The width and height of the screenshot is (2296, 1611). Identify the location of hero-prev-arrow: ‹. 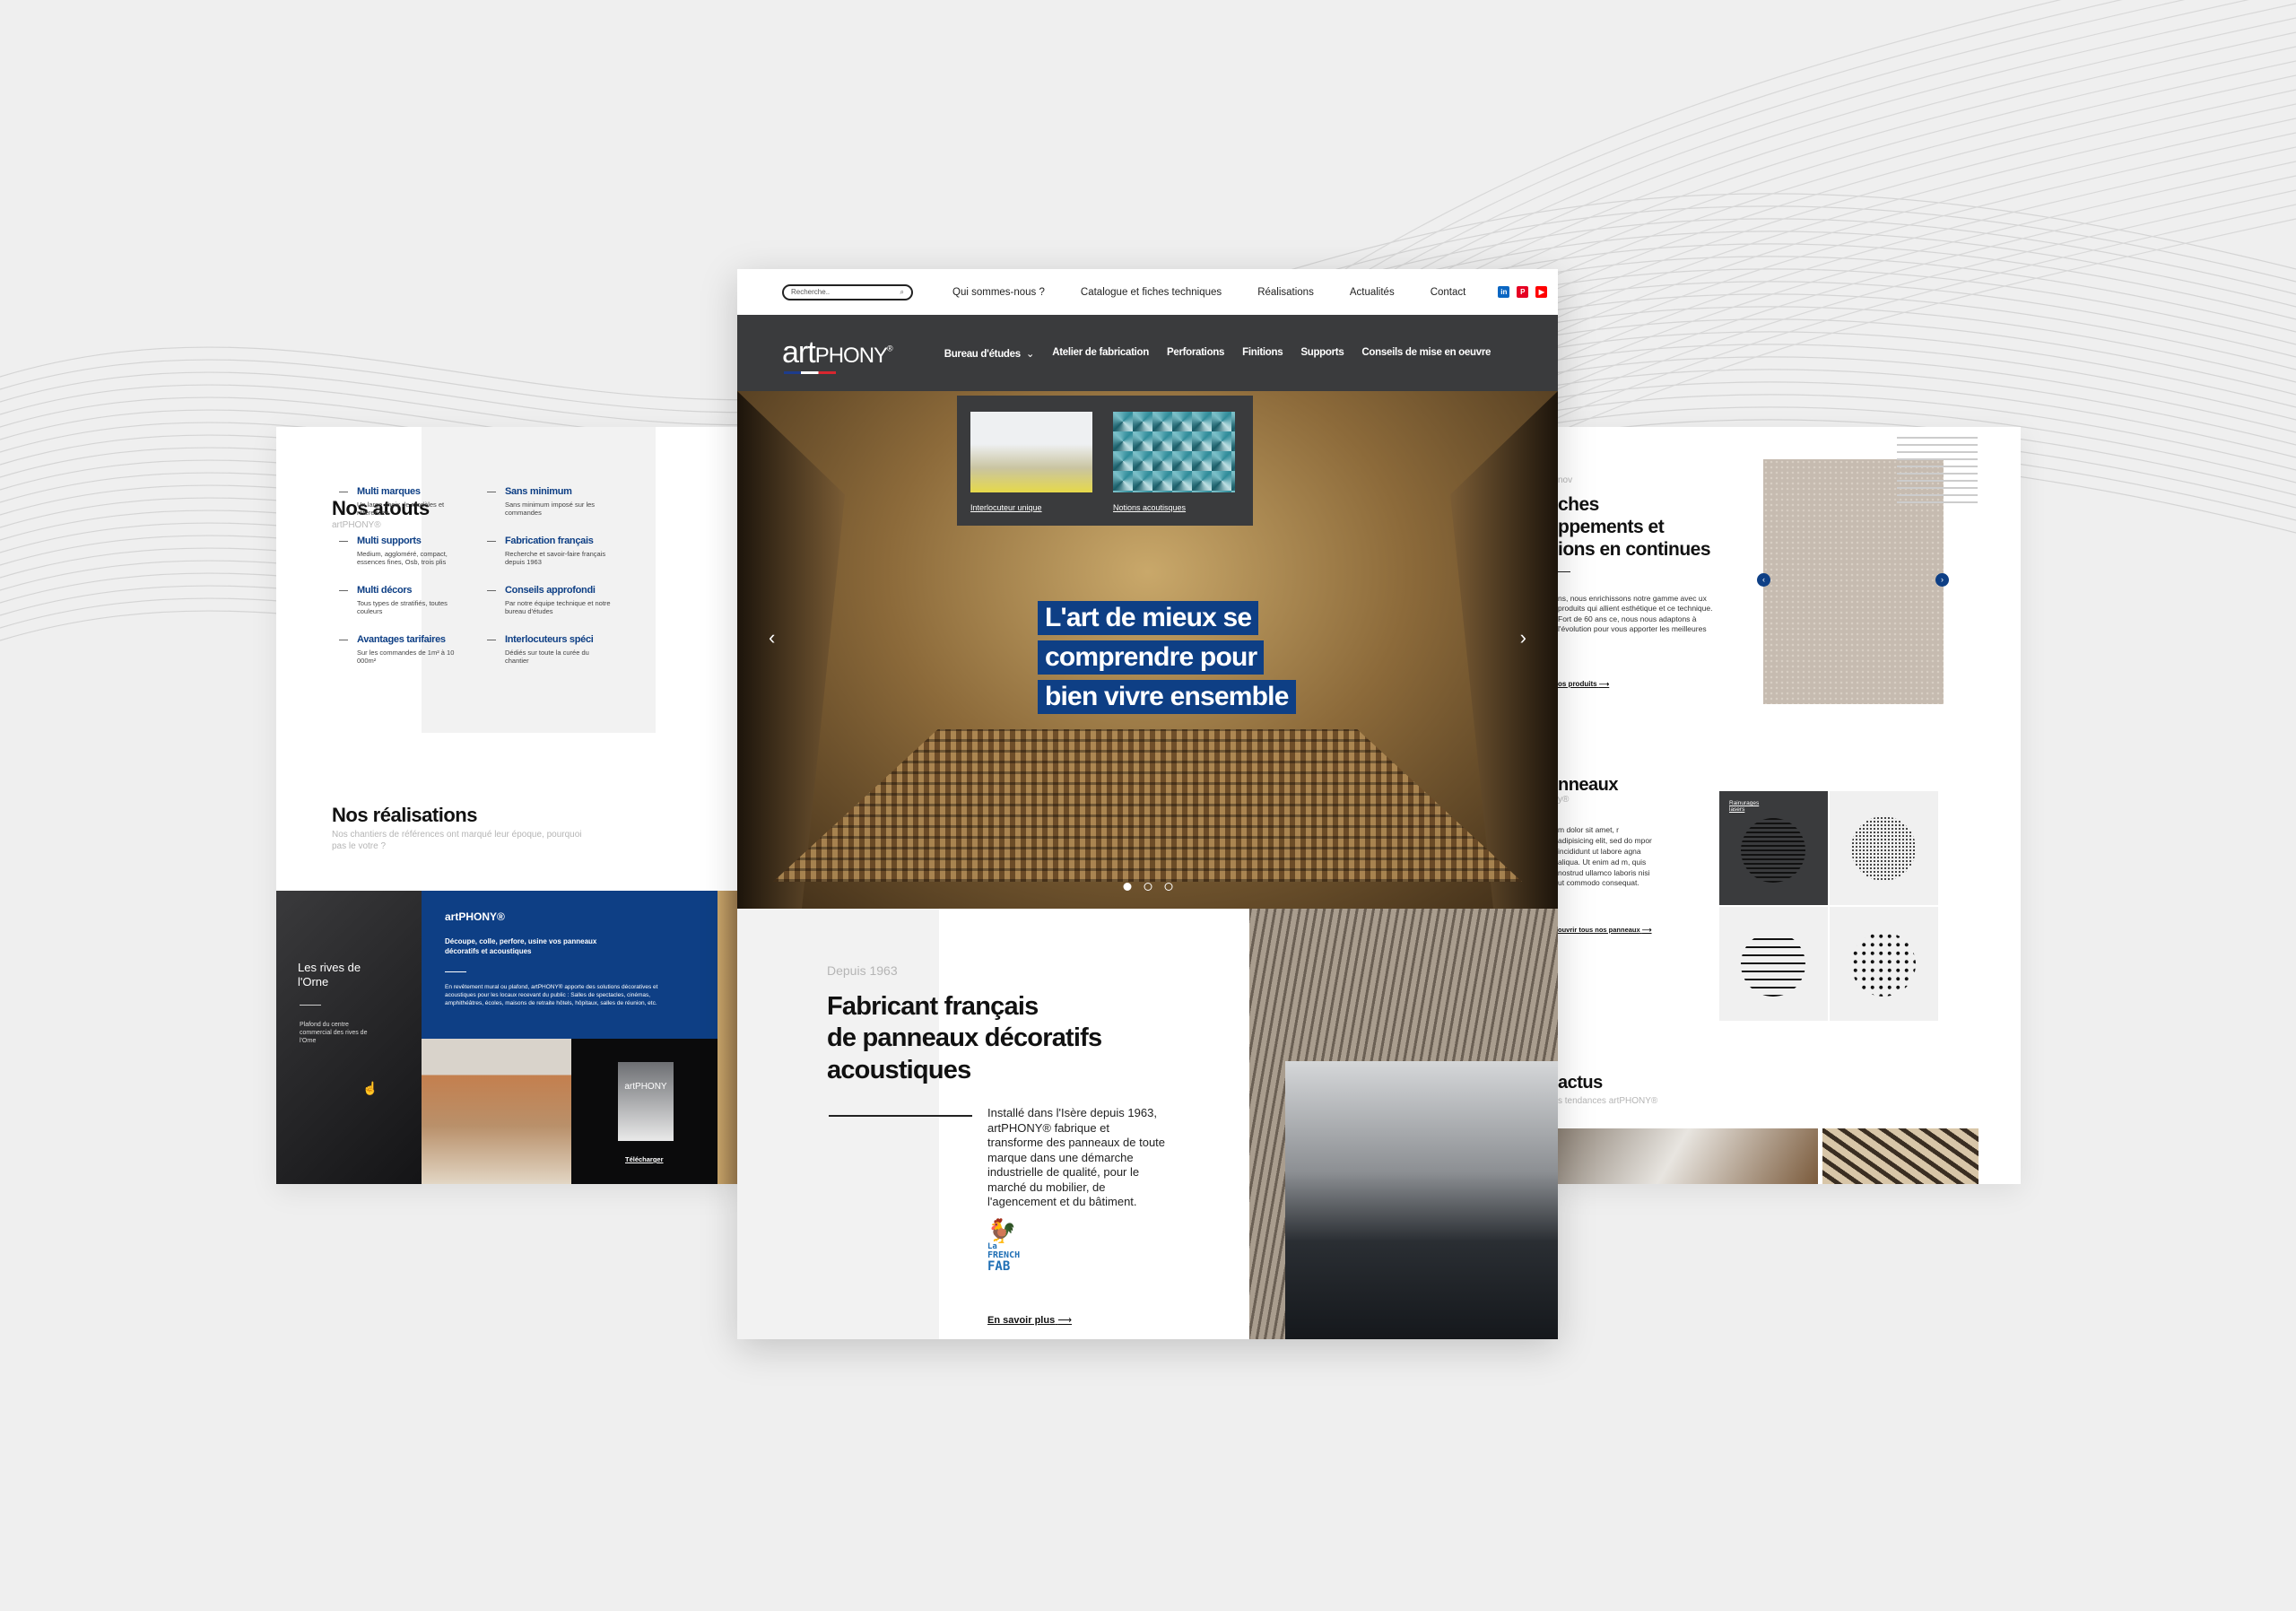
(772, 637).